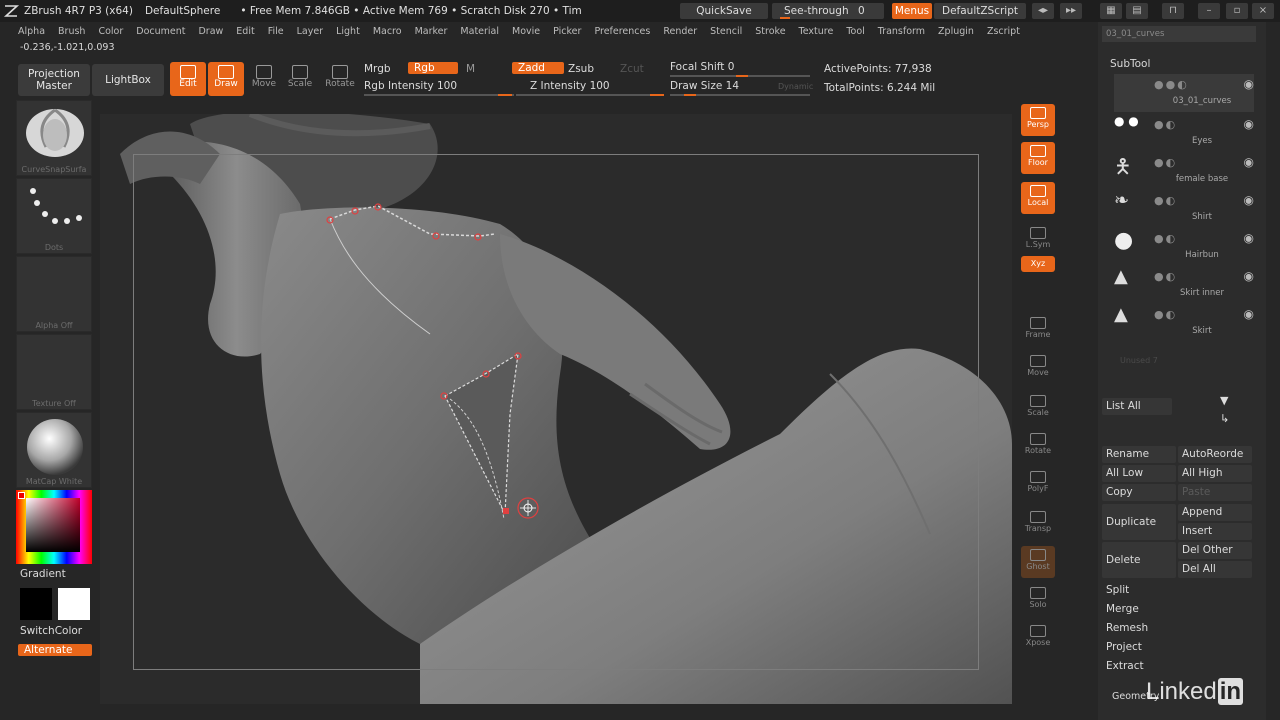 The width and height of the screenshot is (1280, 720). Describe the element at coordinates (724, 11) in the screenshot. I see `quicksave-button: QuickSave` at that location.